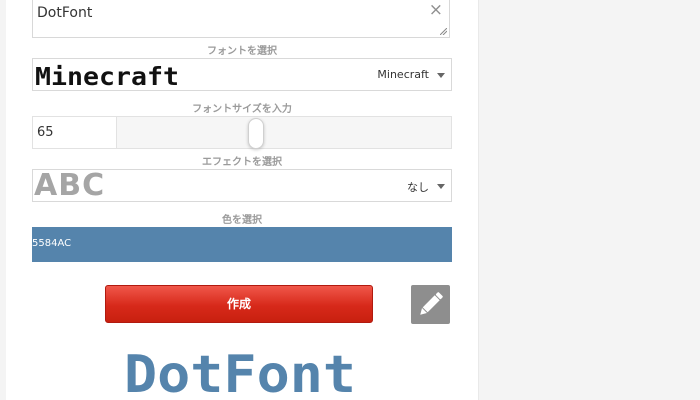 Image resolution: width=700 pixels, height=400 pixels. What do you see at coordinates (242, 220) in the screenshot?
I see `color-select-label: 色を選択` at bounding box center [242, 220].